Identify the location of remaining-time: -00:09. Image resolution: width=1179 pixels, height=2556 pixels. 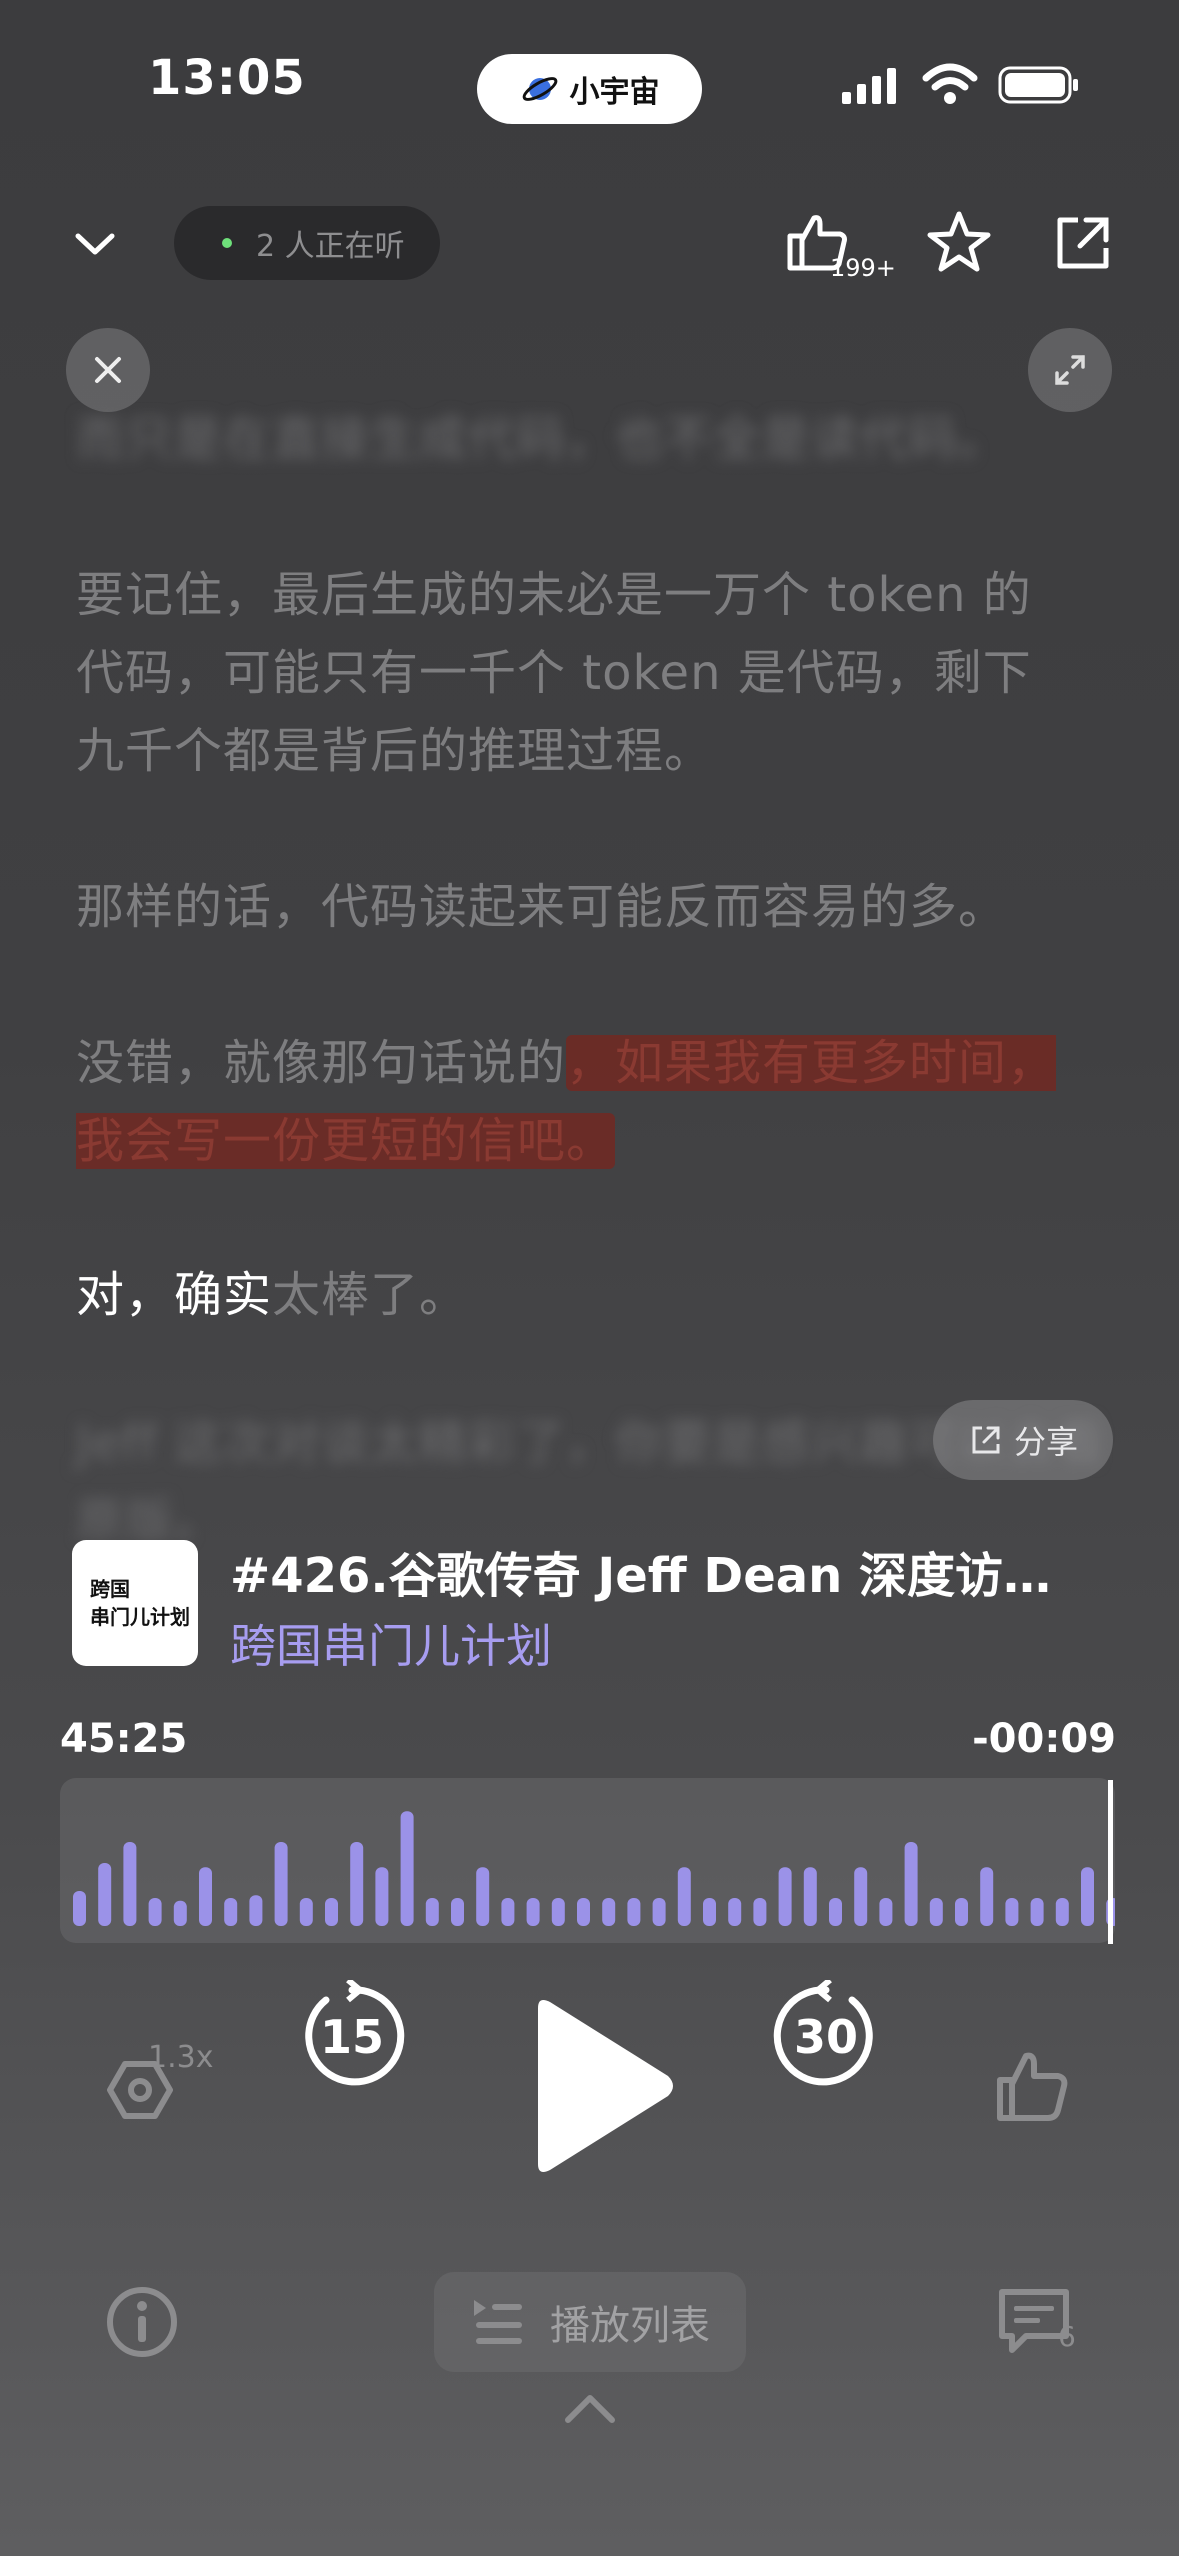
(1044, 1739).